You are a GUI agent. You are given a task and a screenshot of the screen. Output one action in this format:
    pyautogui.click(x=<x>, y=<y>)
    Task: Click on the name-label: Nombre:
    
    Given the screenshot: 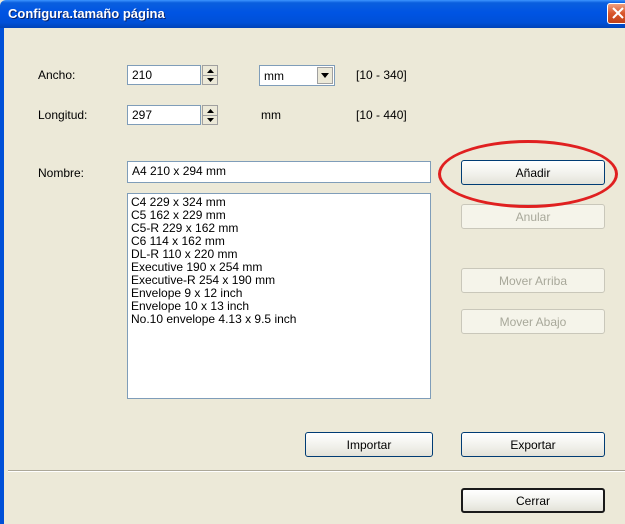 What is the action you would take?
    pyautogui.click(x=61, y=173)
    